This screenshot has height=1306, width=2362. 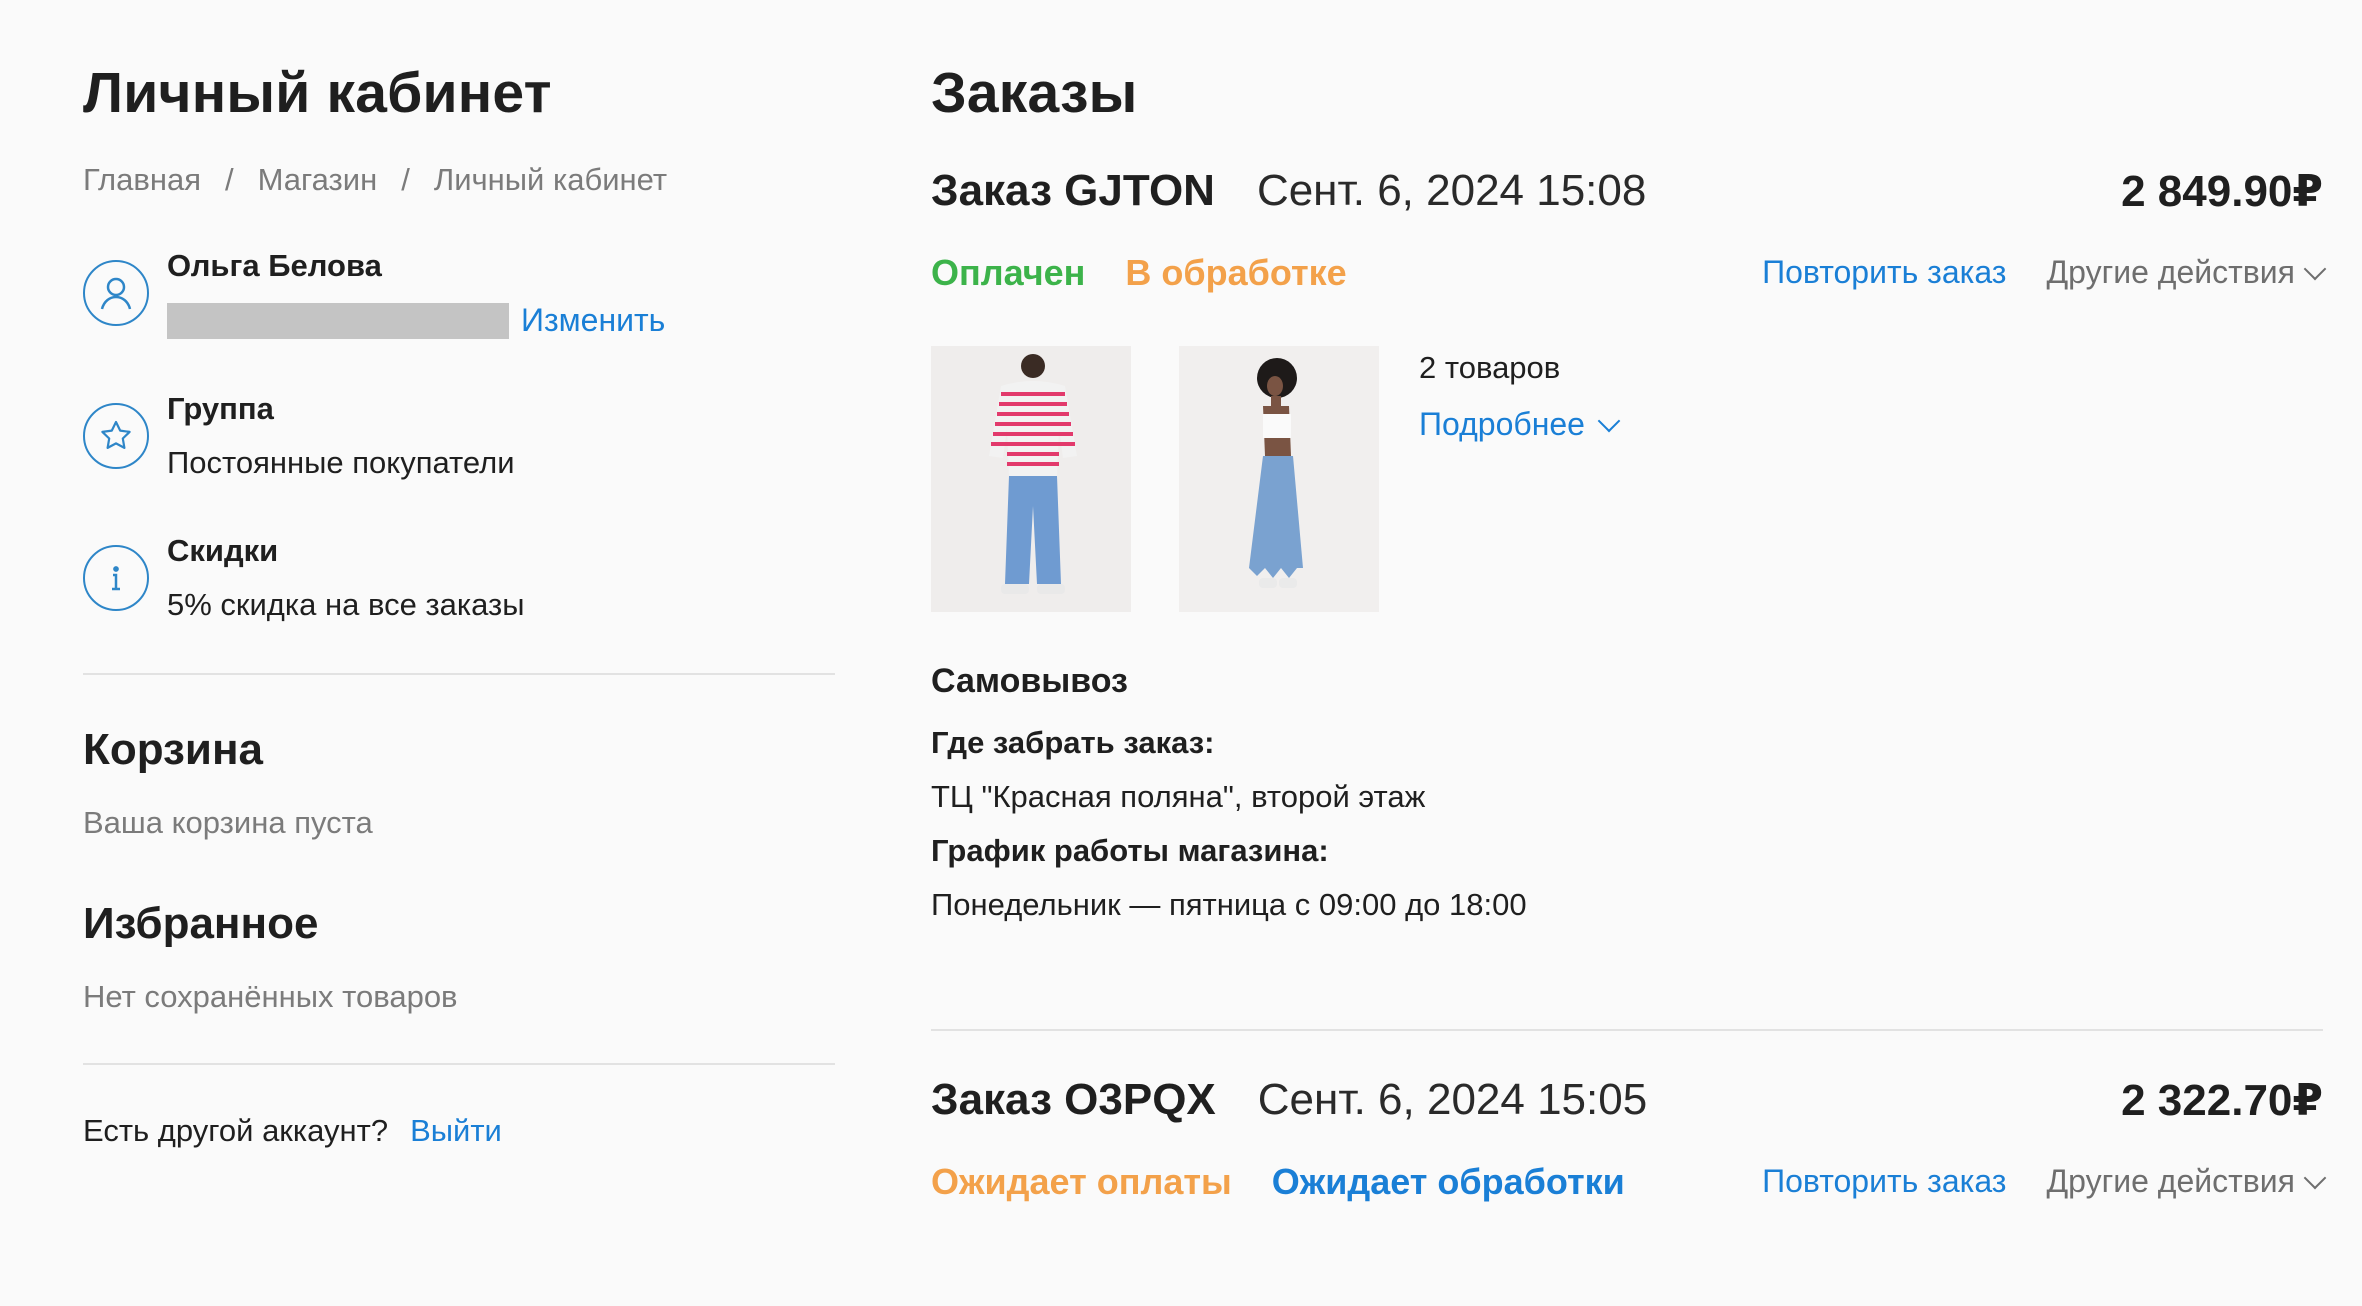 I want to click on breadcrumb-current: Личный кабинет, so click(x=550, y=179).